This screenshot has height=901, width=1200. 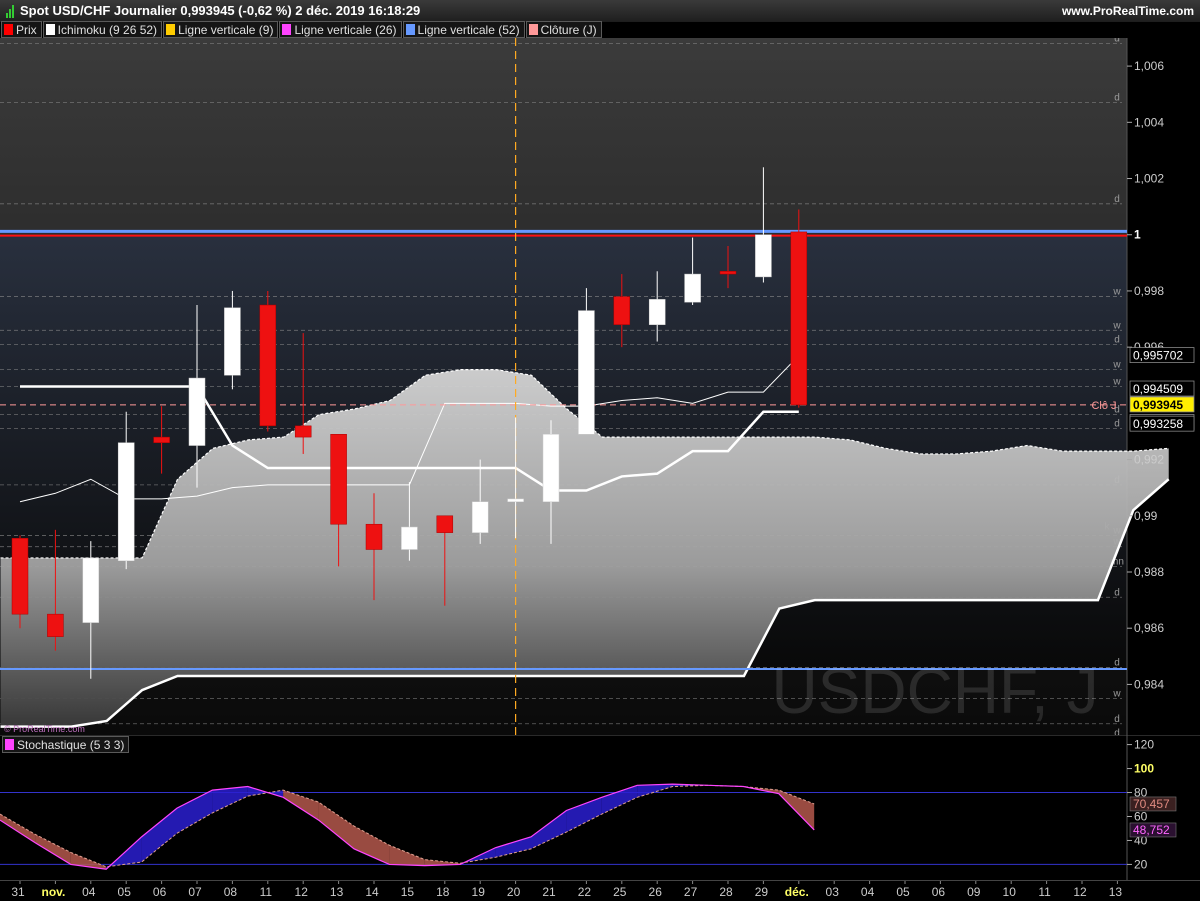 I want to click on legend-label: Ichimoku (9 26 52), so click(x=107, y=29).